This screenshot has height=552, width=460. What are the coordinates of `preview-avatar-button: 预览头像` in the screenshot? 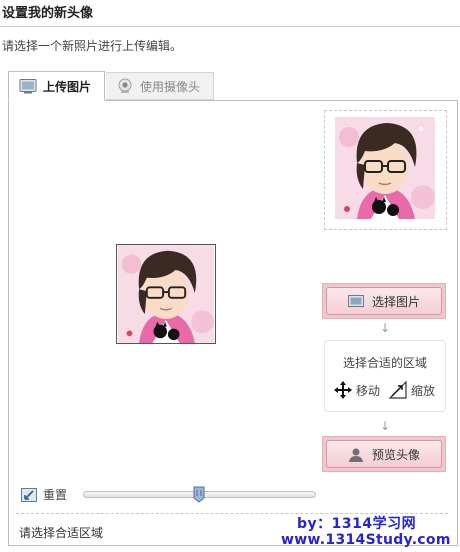 It's located at (384, 454).